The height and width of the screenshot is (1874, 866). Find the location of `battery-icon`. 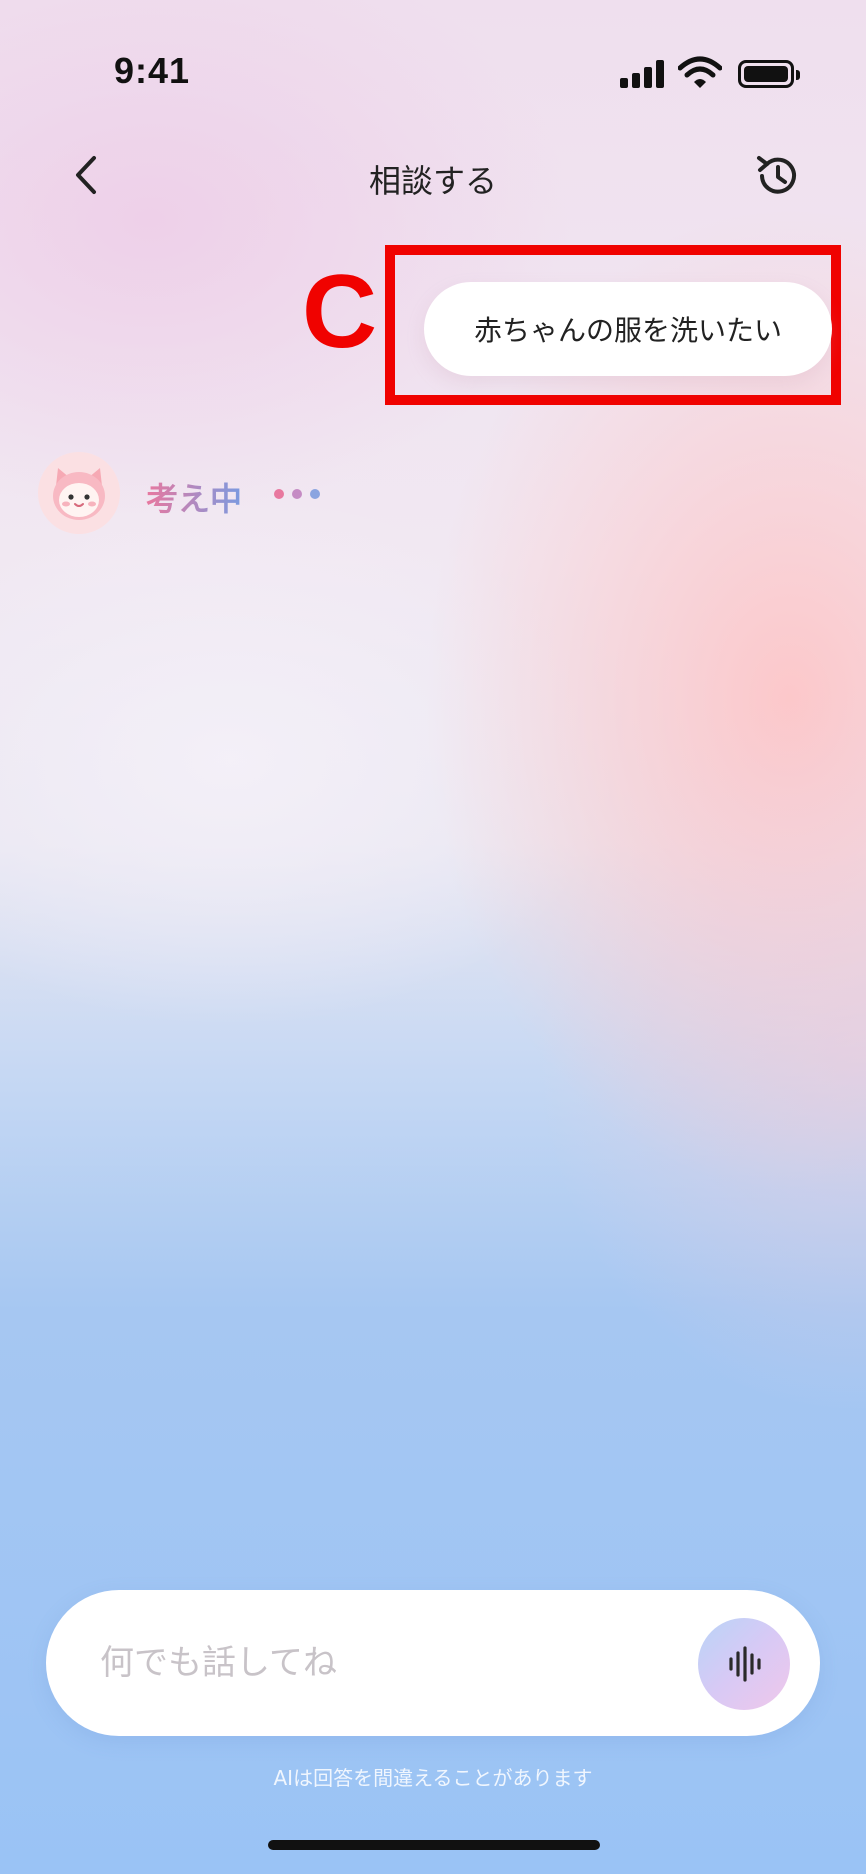

battery-icon is located at coordinates (769, 74).